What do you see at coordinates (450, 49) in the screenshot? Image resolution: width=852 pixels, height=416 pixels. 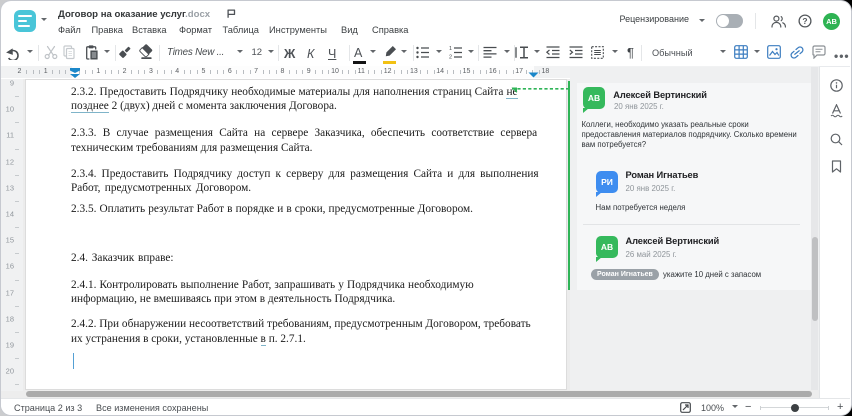 I see `svg-text: 1` at bounding box center [450, 49].